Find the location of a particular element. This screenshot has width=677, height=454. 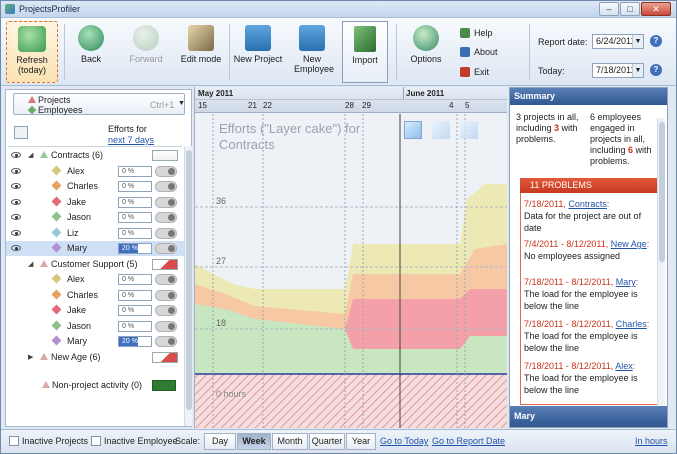

minimize-button: – is located at coordinates (609, 9).